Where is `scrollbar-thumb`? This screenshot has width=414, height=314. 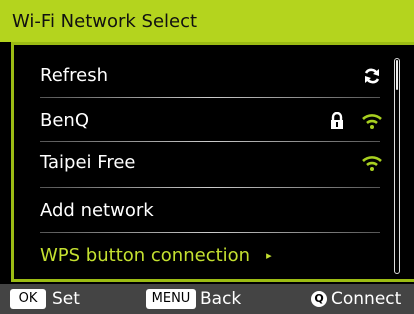 scrollbar-thumb is located at coordinates (397, 75).